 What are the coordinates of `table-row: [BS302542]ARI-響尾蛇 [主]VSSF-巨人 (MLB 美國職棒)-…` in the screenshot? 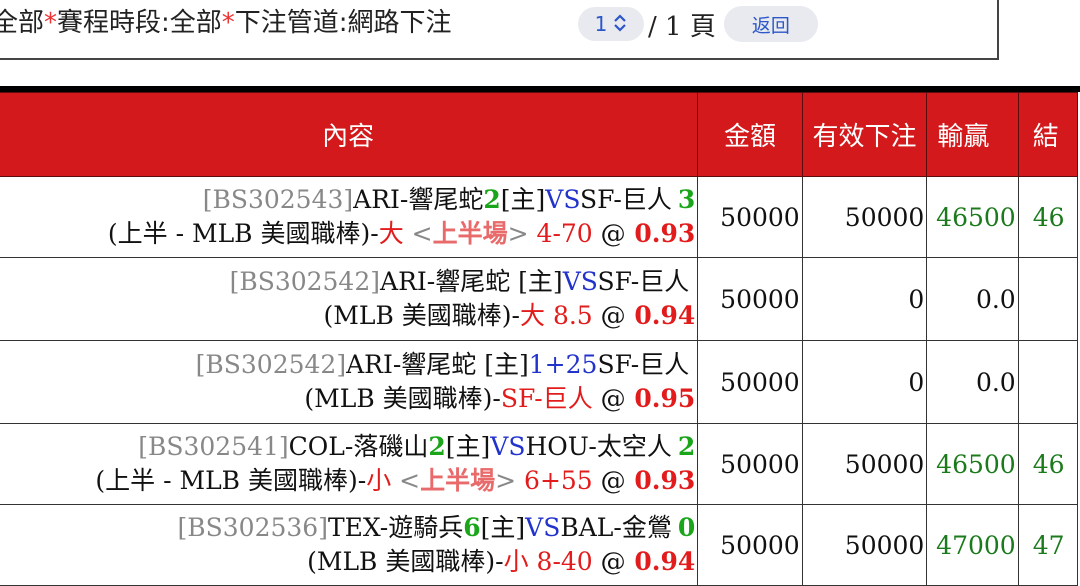 It's located at (539, 299).